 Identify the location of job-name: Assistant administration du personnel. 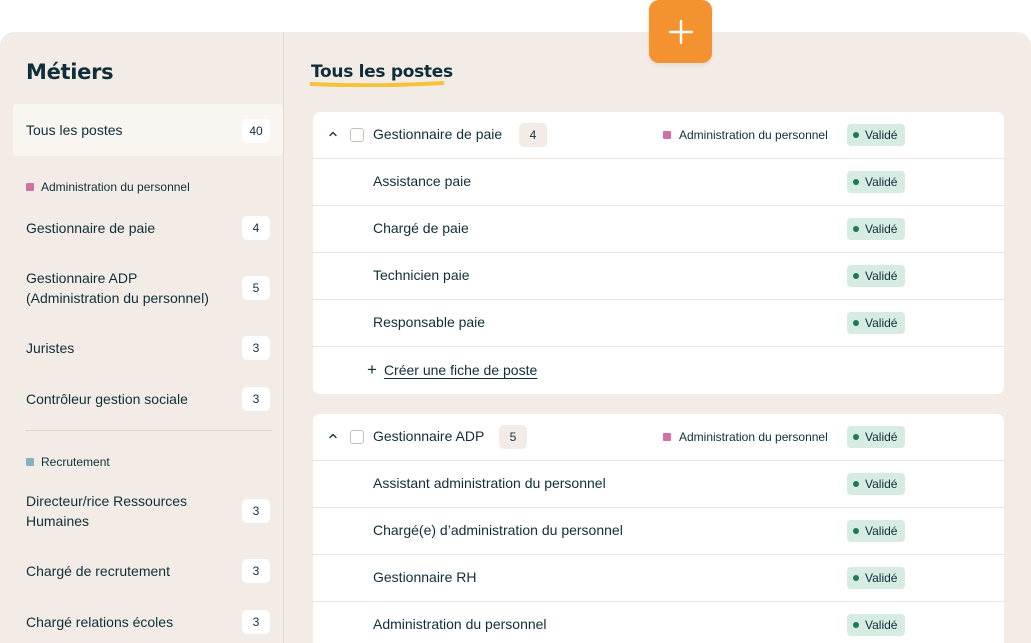
(489, 483).